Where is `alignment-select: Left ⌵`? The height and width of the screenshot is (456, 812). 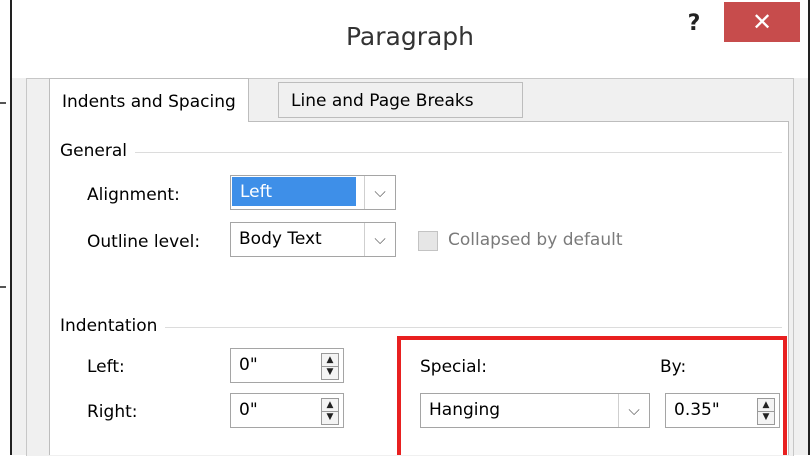 alignment-select: Left ⌵ is located at coordinates (313, 192).